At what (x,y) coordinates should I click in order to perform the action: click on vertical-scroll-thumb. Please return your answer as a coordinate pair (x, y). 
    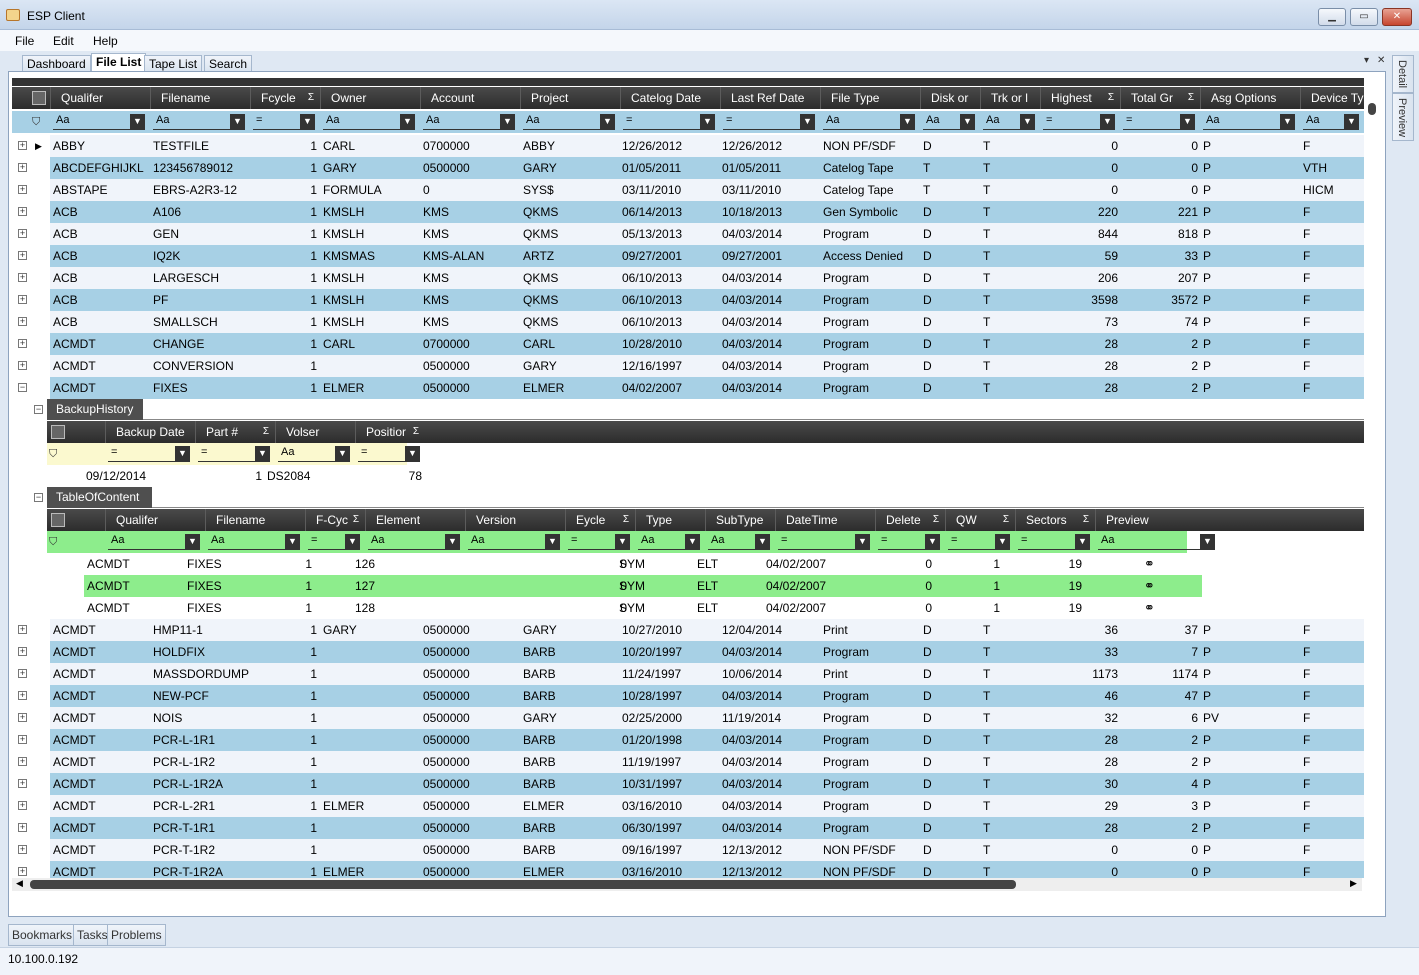
    Looking at the image, I should click on (1372, 109).